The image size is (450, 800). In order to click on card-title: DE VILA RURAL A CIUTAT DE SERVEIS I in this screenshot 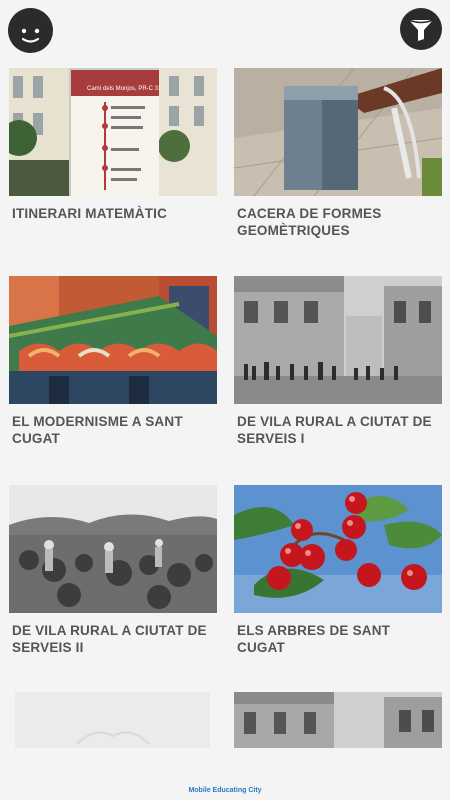, I will do `click(334, 430)`.